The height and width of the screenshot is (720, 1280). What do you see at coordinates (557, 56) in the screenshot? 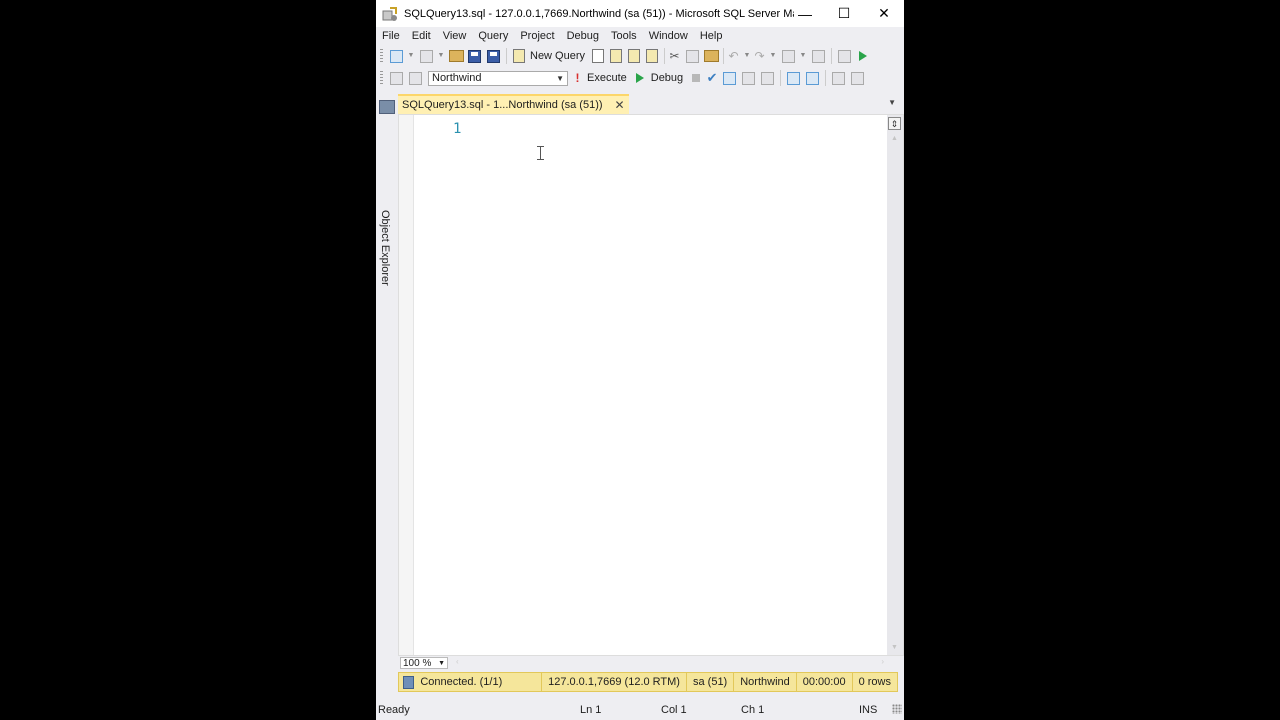
I see `new-query-button: New Query` at bounding box center [557, 56].